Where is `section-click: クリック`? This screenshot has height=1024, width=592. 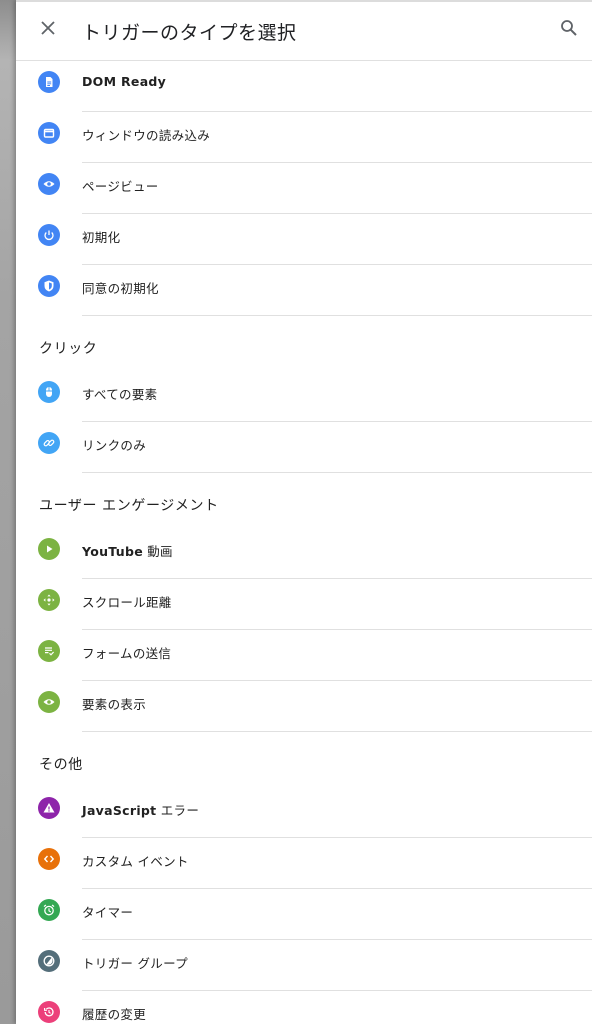
section-click: クリック is located at coordinates (304, 343).